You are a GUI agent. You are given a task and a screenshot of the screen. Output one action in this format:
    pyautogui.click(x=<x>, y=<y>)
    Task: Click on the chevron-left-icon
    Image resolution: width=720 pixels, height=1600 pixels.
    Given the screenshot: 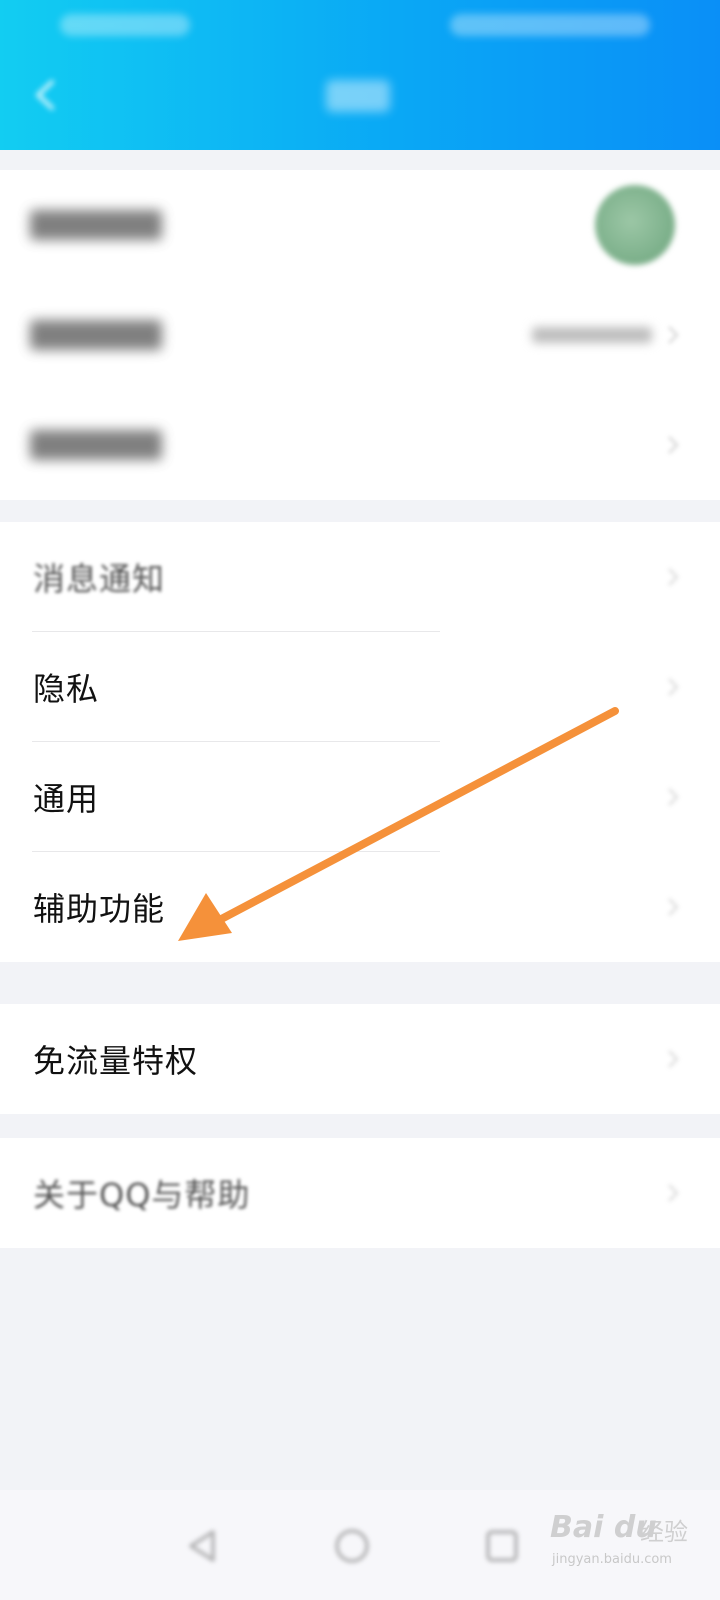 What is the action you would take?
    pyautogui.click(x=45, y=95)
    